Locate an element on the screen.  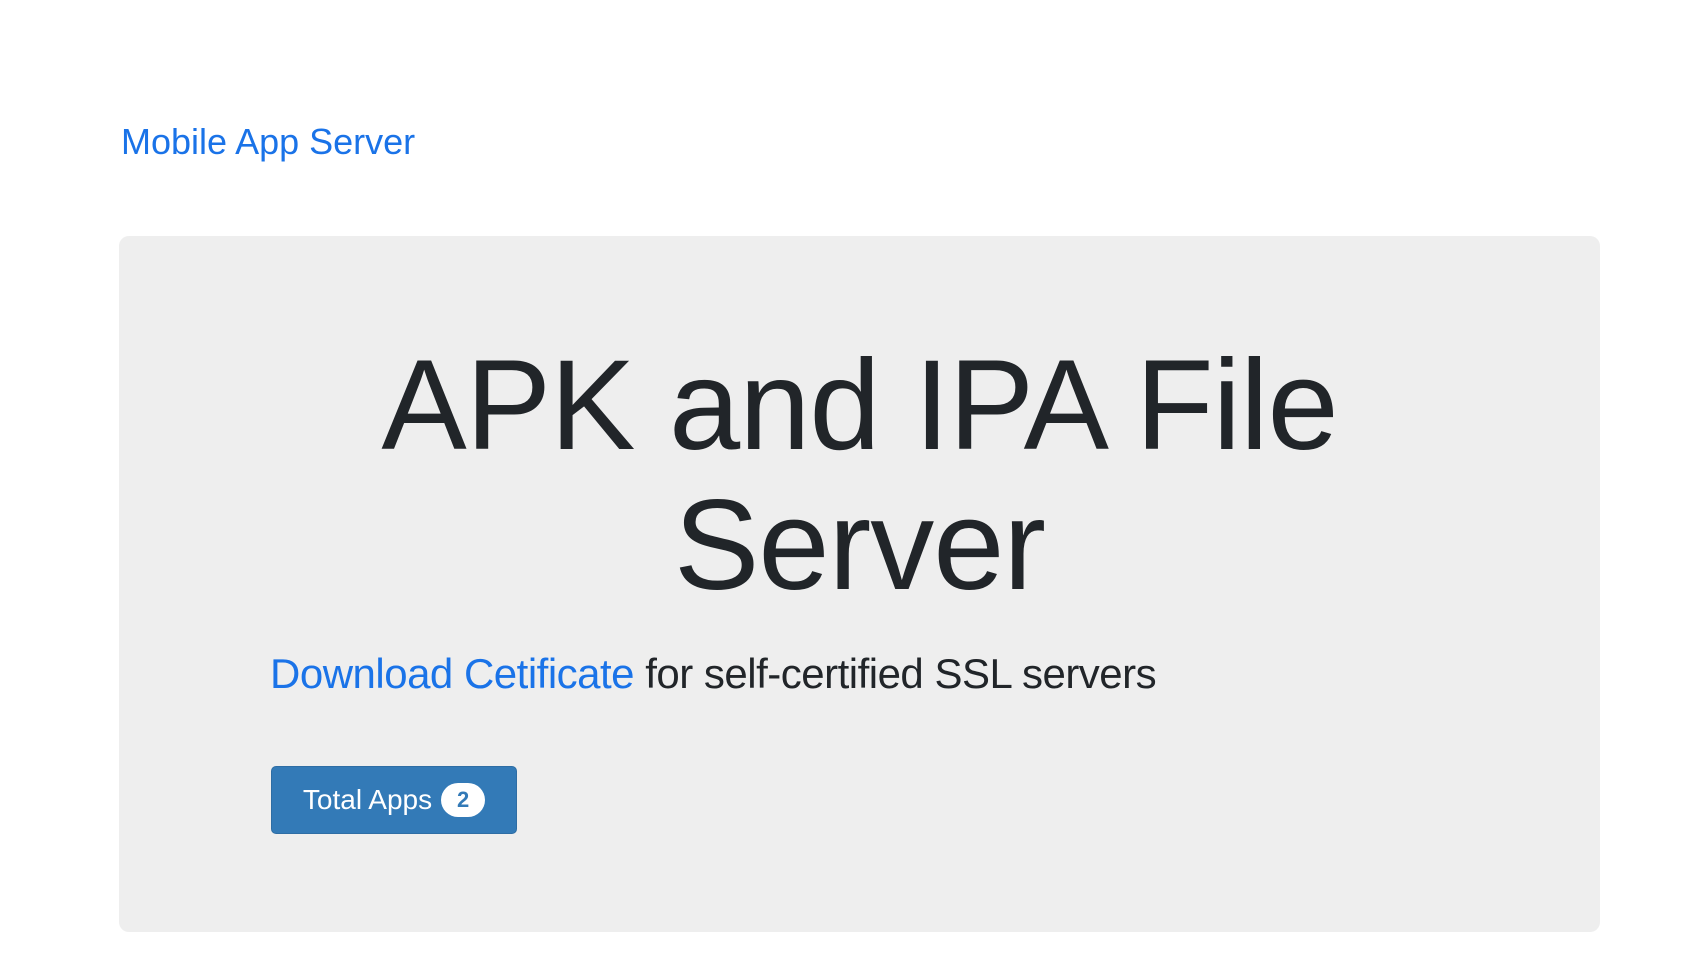
download-certificate-link: Download Cetificate is located at coordinates (452, 673).